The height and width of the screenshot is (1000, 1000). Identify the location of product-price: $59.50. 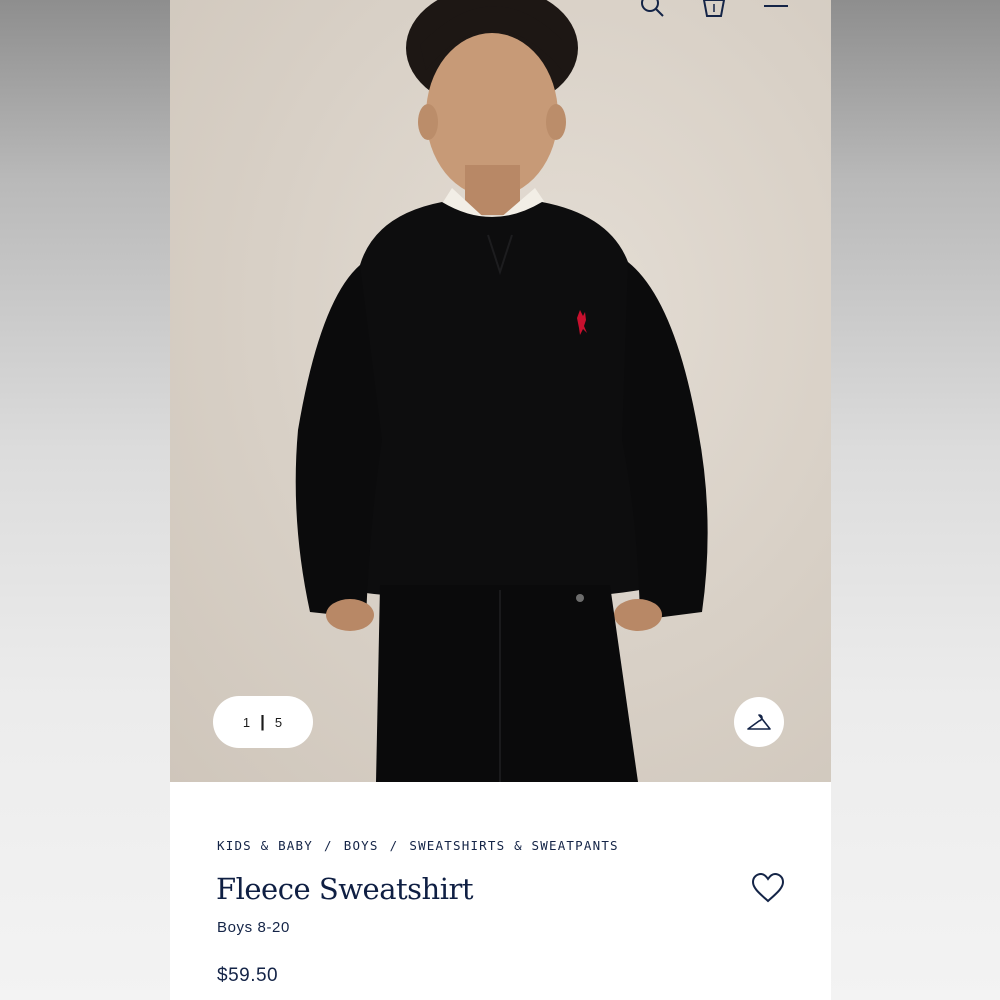
(248, 975).